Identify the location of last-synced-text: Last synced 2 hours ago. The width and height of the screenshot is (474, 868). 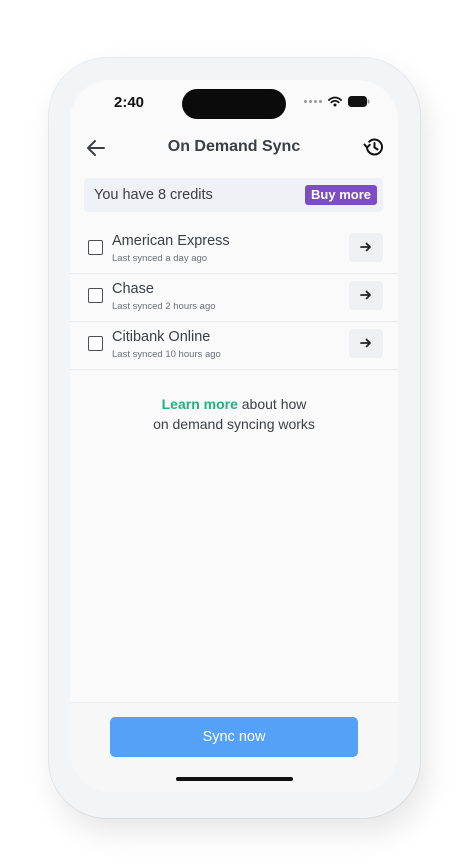
(164, 306).